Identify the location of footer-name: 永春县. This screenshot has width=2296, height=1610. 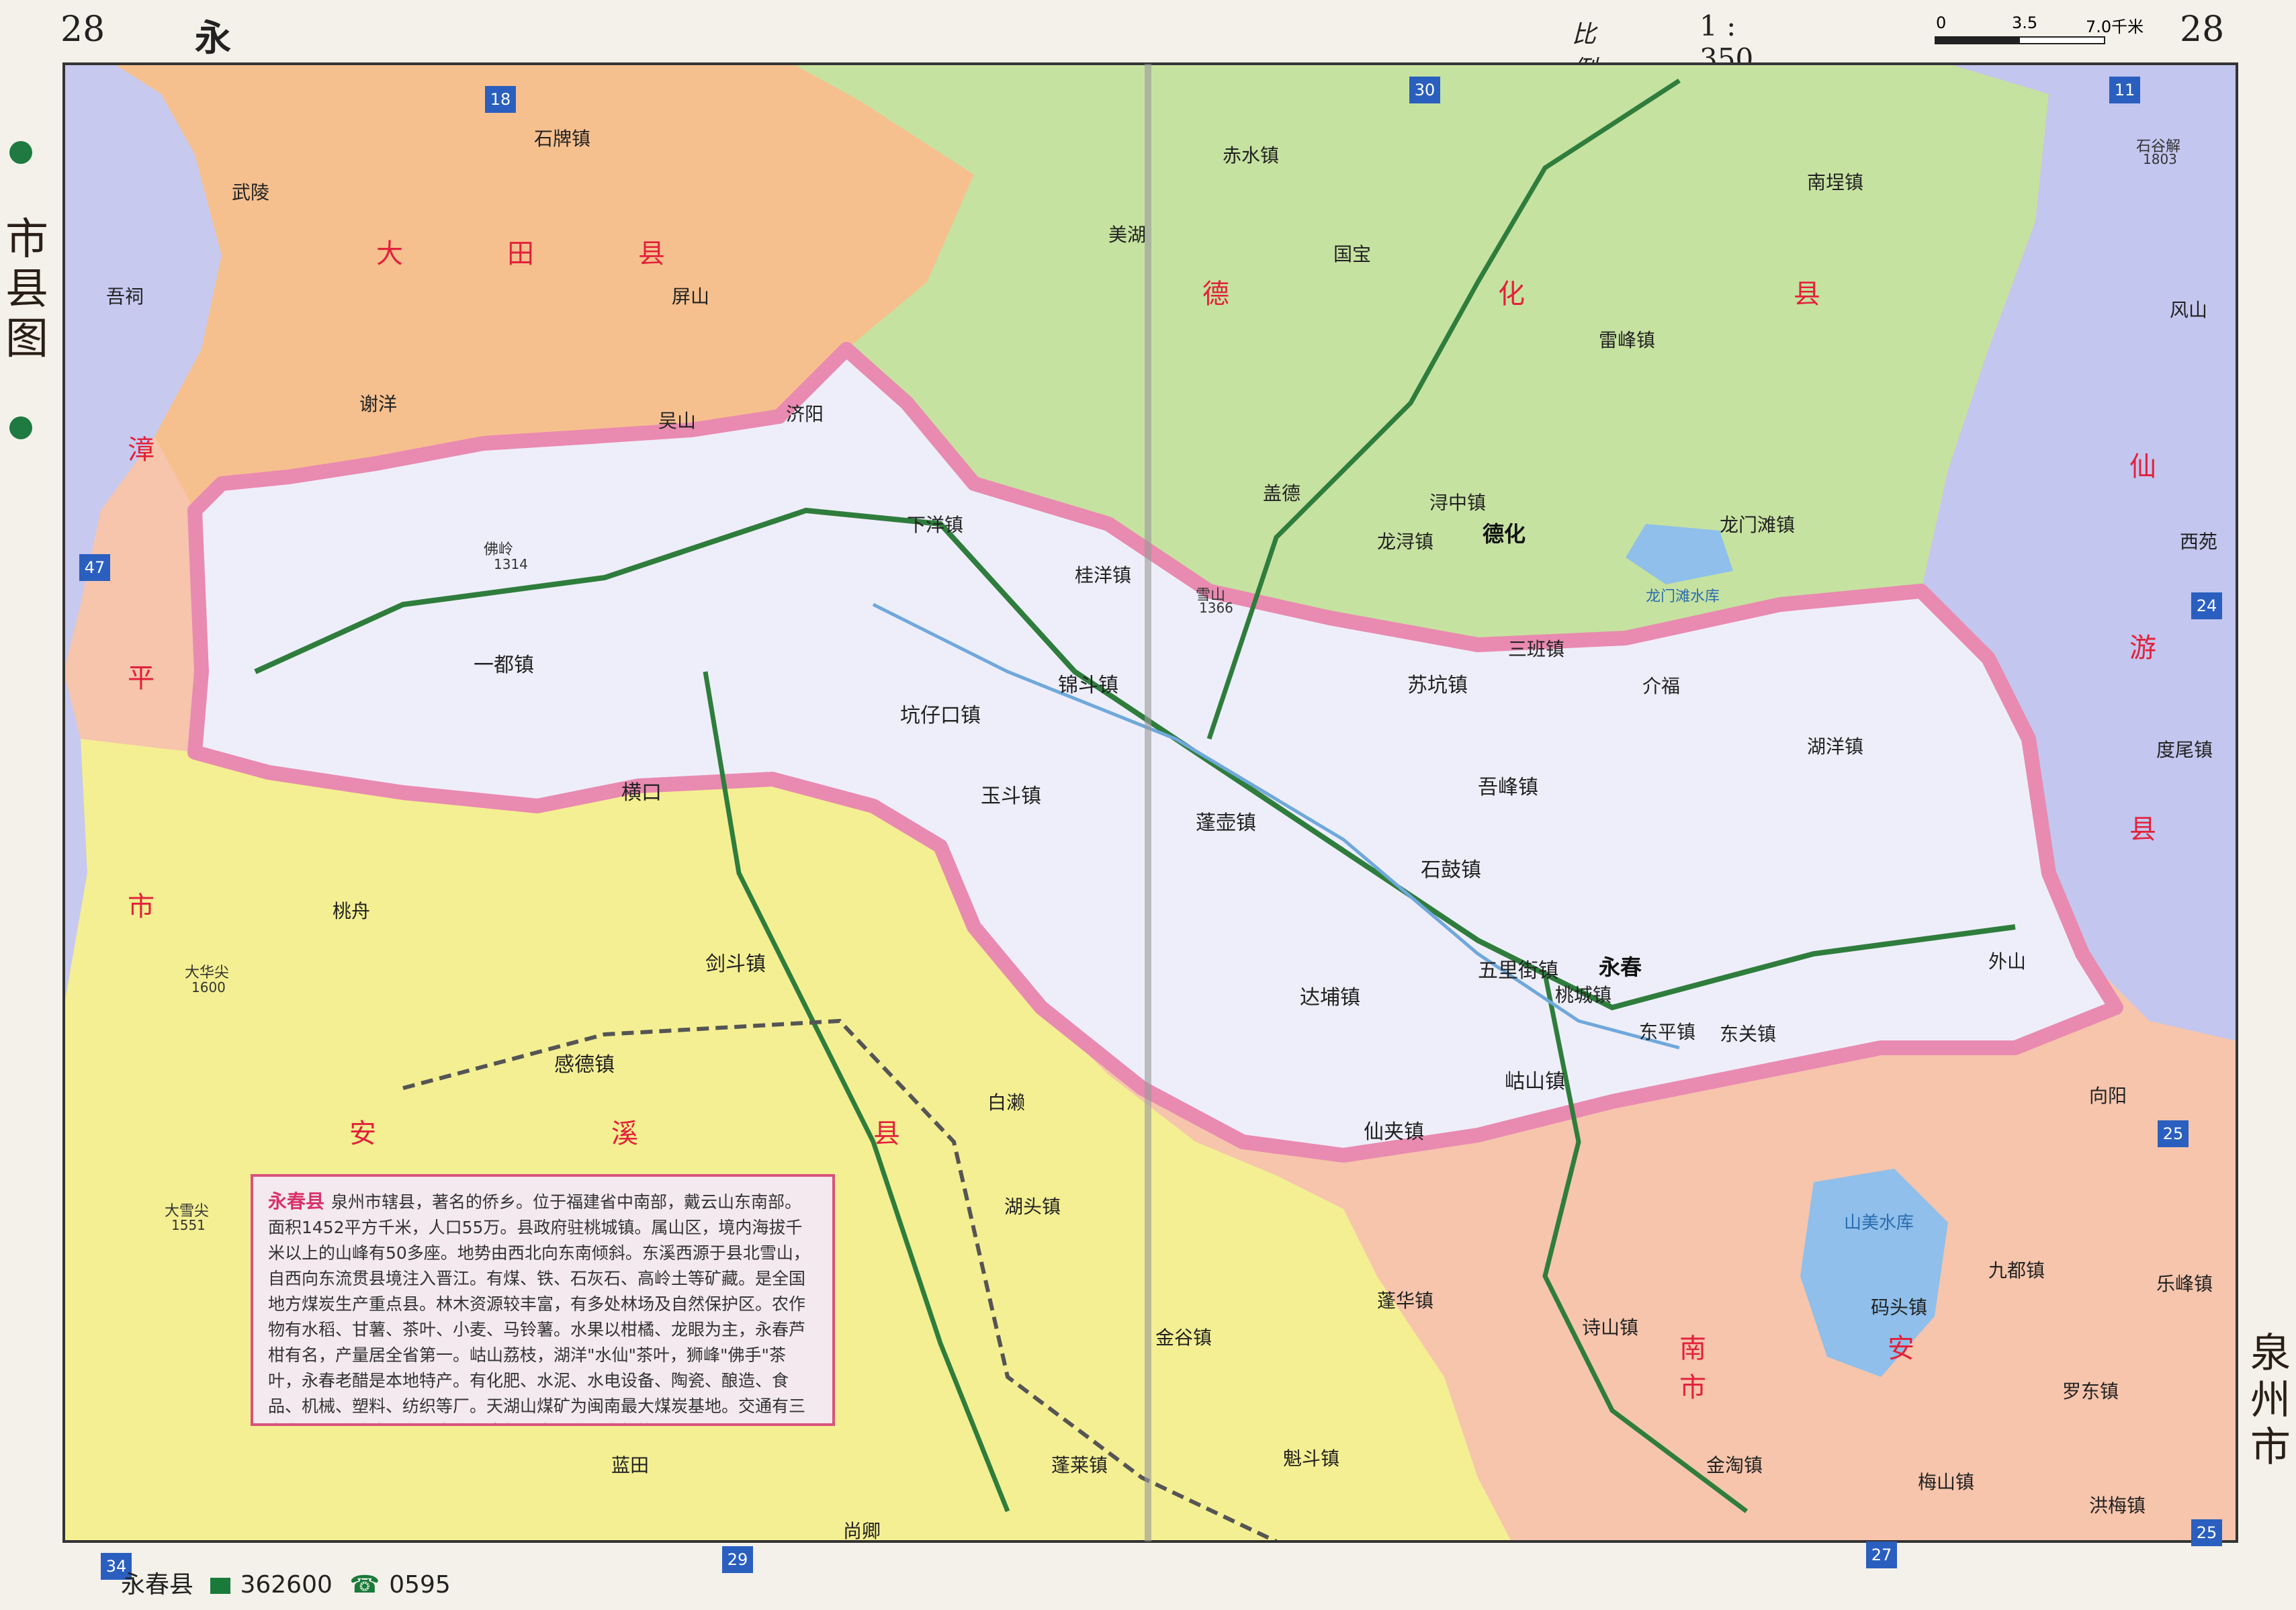
(157, 1585).